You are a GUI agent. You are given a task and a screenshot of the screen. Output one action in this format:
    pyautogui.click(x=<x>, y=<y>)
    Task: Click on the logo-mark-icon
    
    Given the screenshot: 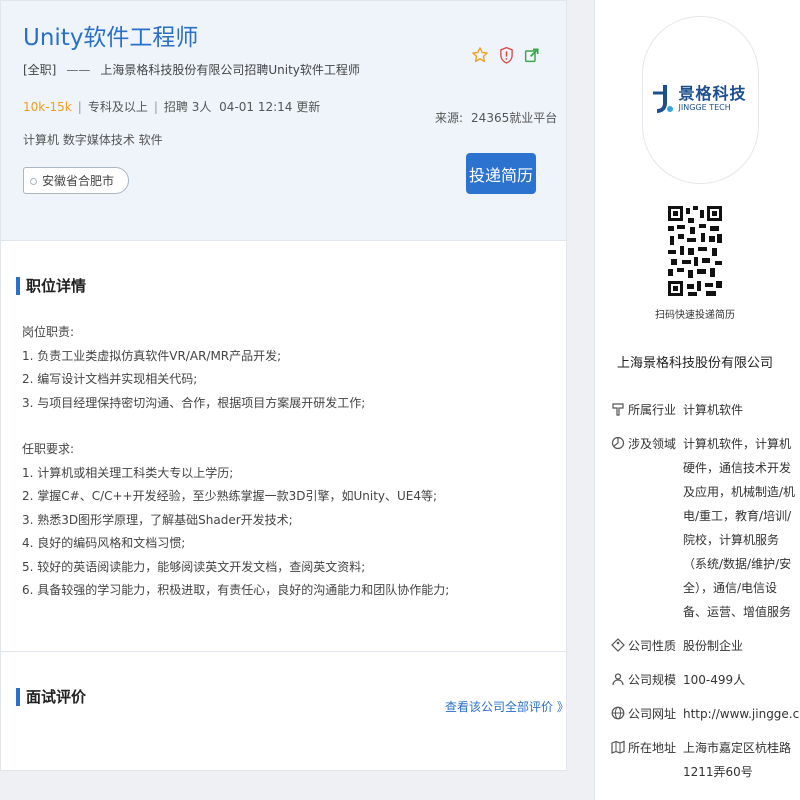 What is the action you would take?
    pyautogui.click(x=662, y=99)
    